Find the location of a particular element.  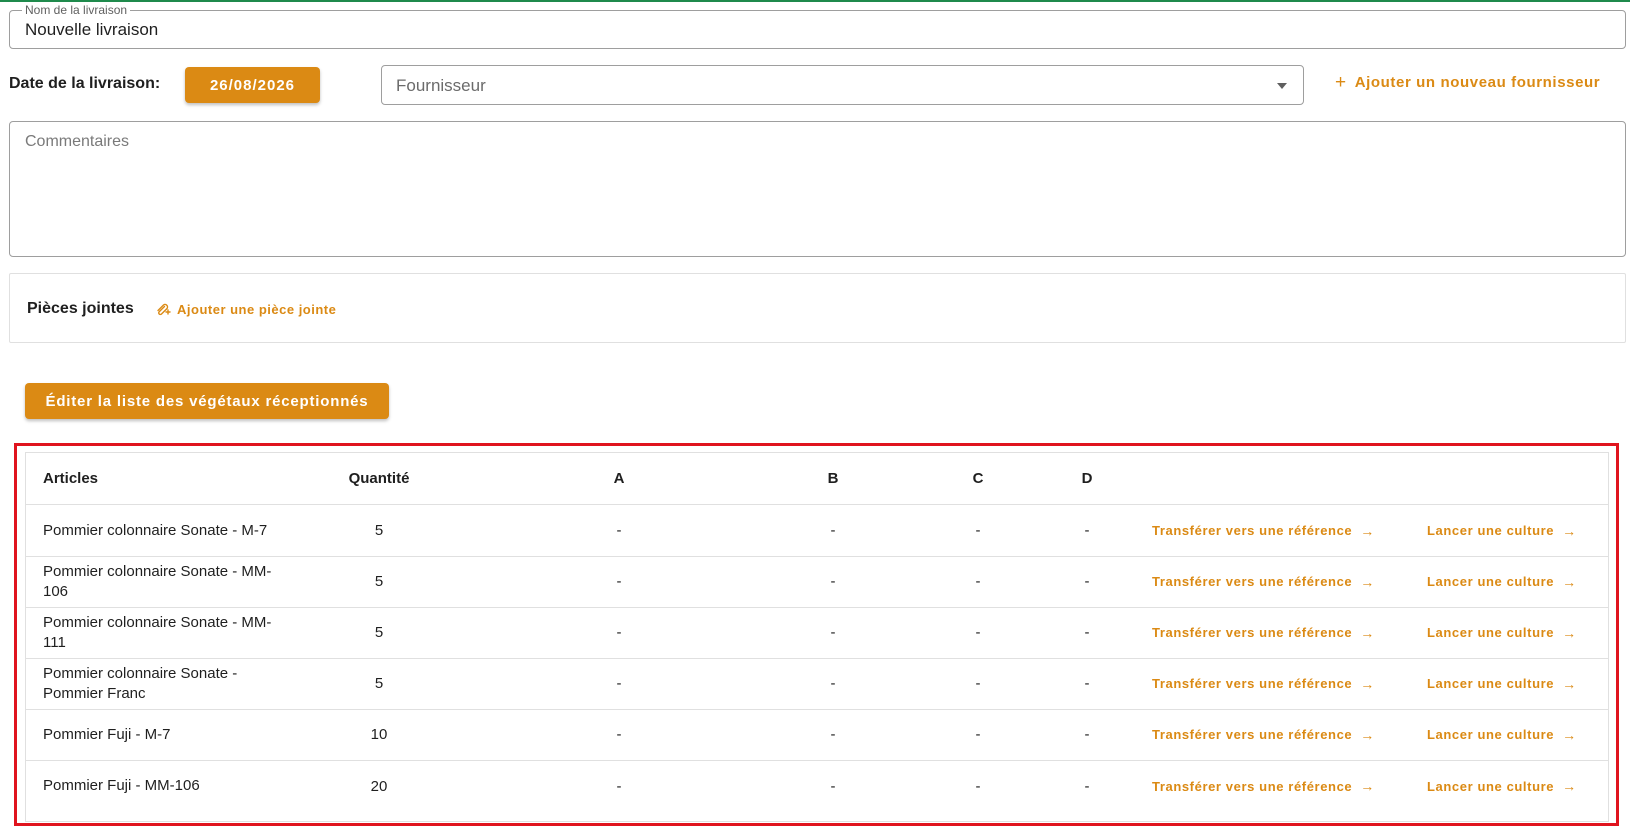

row-article: Pommier colonnaire Sonate - M-7 is located at coordinates (155, 530).